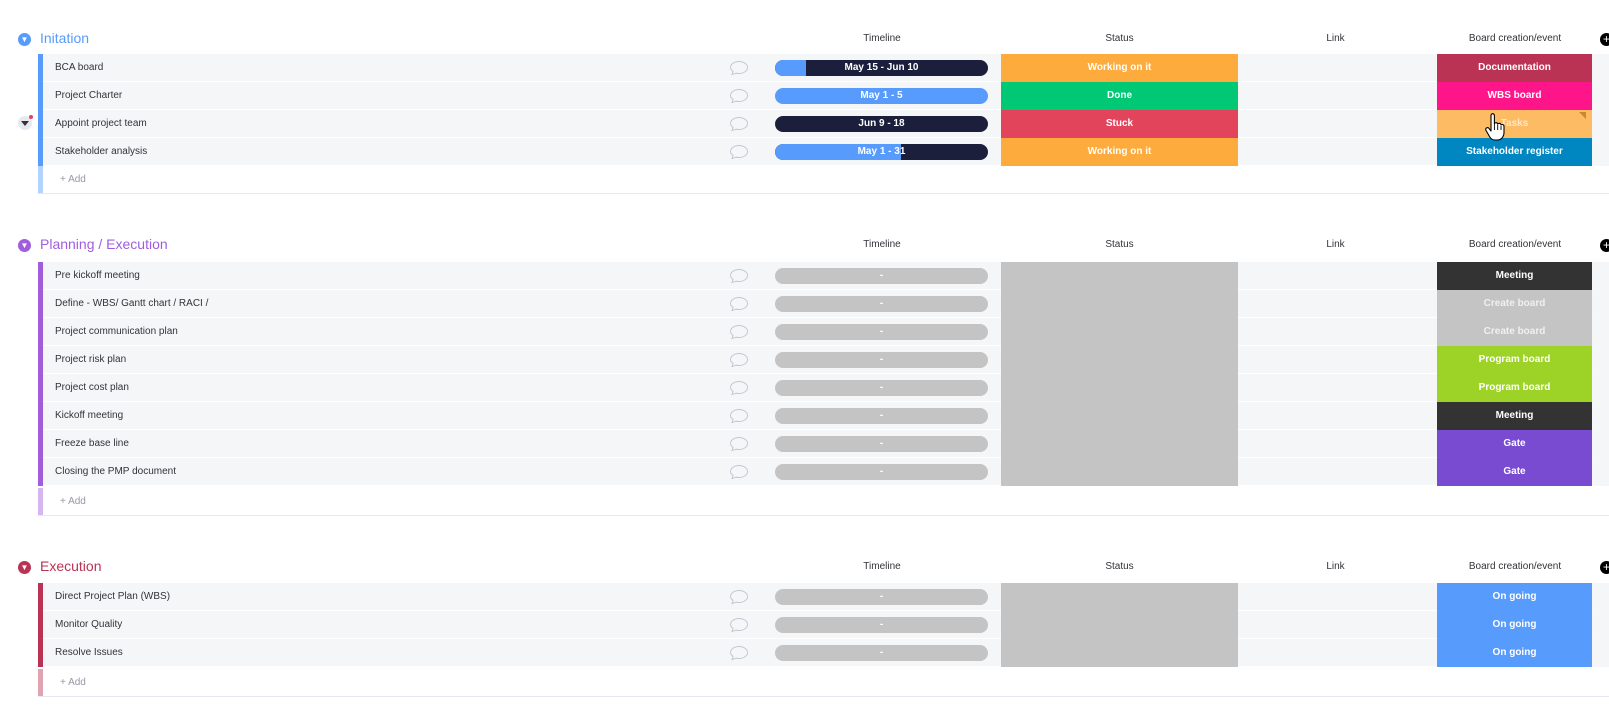 The image size is (1609, 718). What do you see at coordinates (1119, 124) in the screenshot?
I see `status-cell: Stuck` at bounding box center [1119, 124].